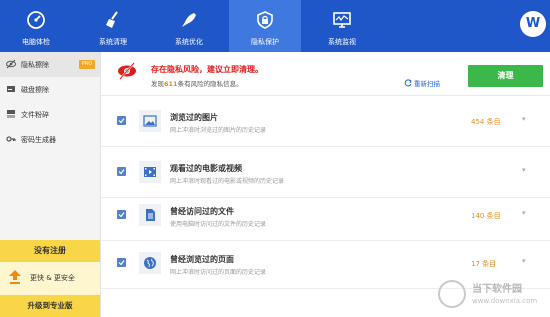 The image size is (550, 317). Describe the element at coordinates (206, 168) in the screenshot. I see `item-title: 观看过的电影或视频` at that location.